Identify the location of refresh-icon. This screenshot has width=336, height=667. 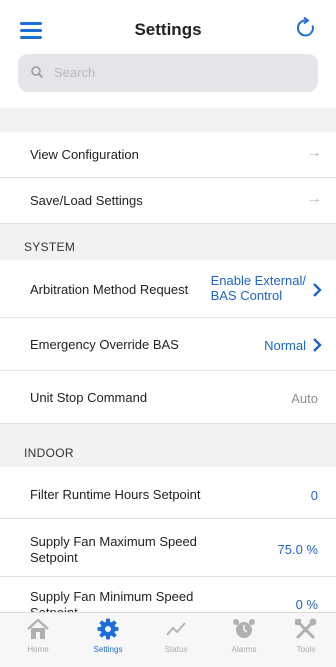
(306, 28).